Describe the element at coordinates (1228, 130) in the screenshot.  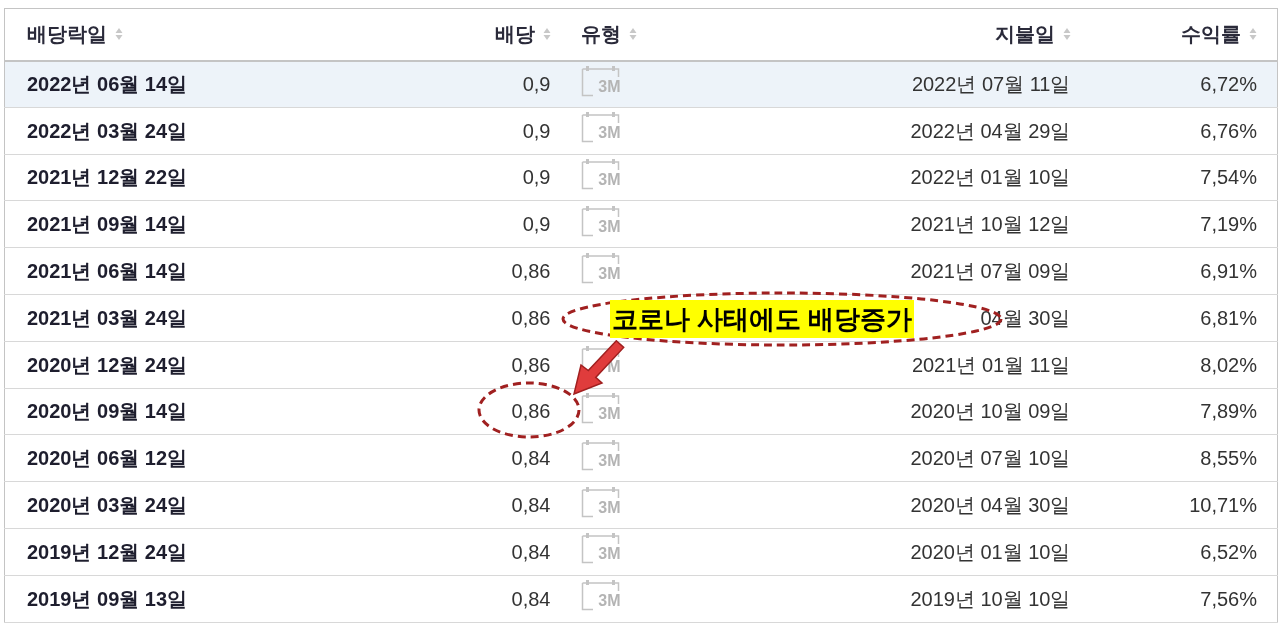
I see `yield-cell: 6,76%` at that location.